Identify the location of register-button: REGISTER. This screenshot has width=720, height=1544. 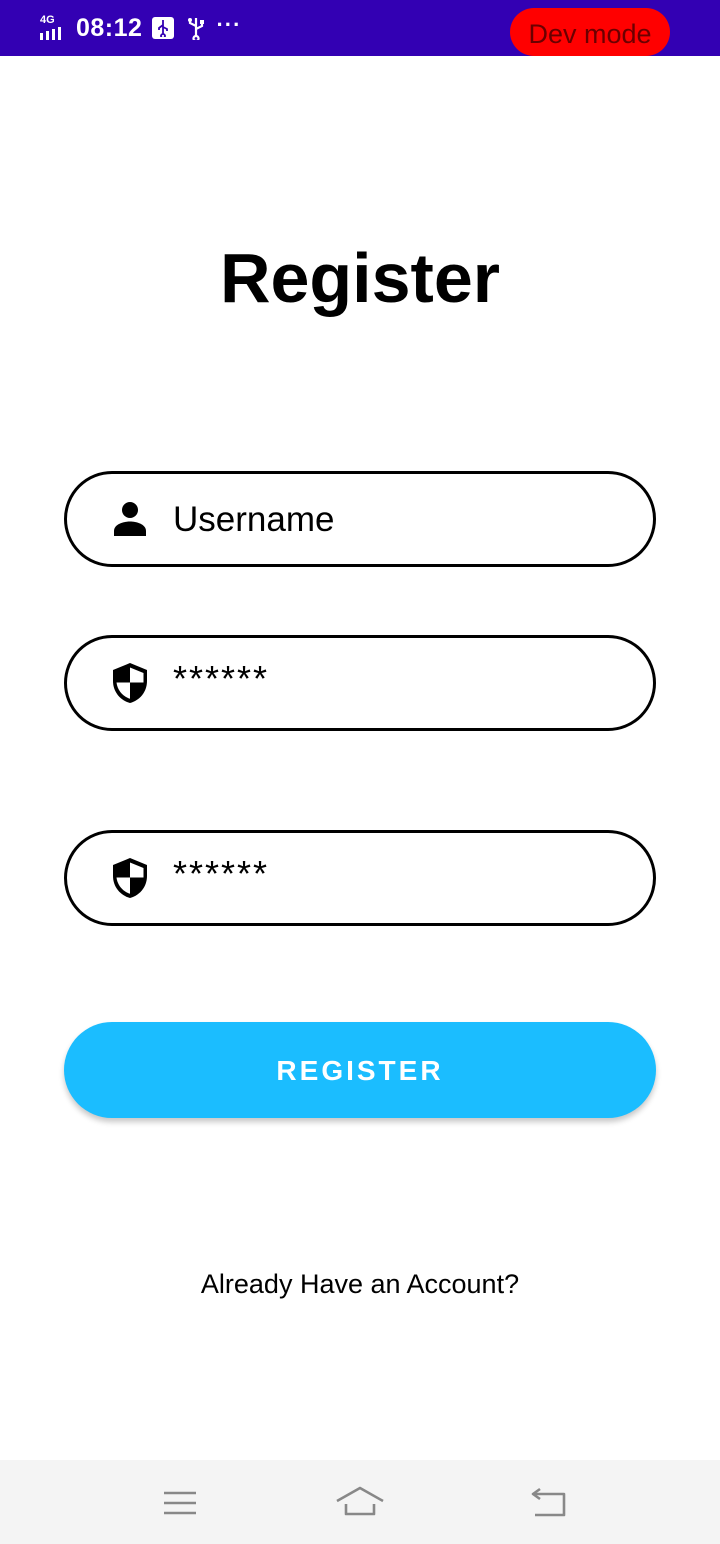
(360, 1070).